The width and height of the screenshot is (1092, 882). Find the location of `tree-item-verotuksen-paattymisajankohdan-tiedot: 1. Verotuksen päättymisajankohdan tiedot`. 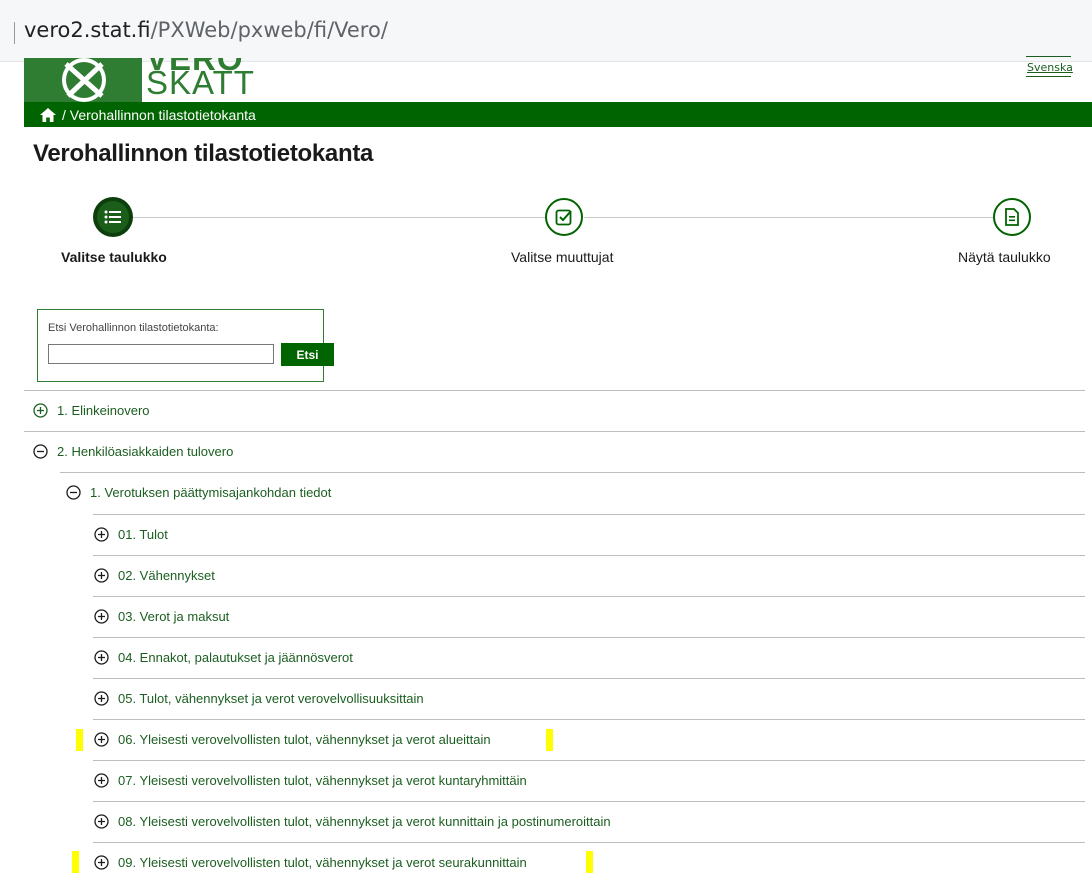

tree-item-verotuksen-paattymisajankohdan-tiedot: 1. Verotuksen päättymisajankohdan tiedot is located at coordinates (198, 492).